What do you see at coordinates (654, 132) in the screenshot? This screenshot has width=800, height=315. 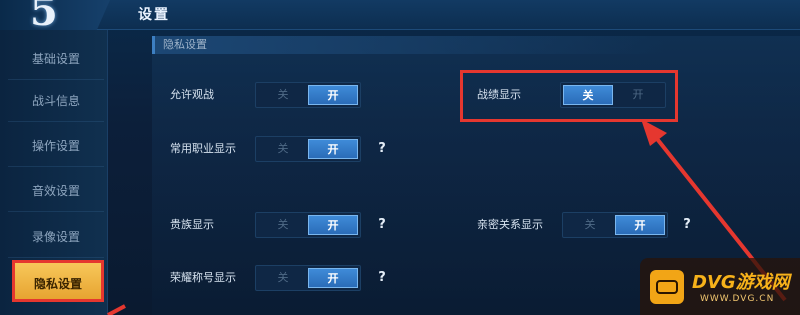 I see `annotation-arrowhead` at bounding box center [654, 132].